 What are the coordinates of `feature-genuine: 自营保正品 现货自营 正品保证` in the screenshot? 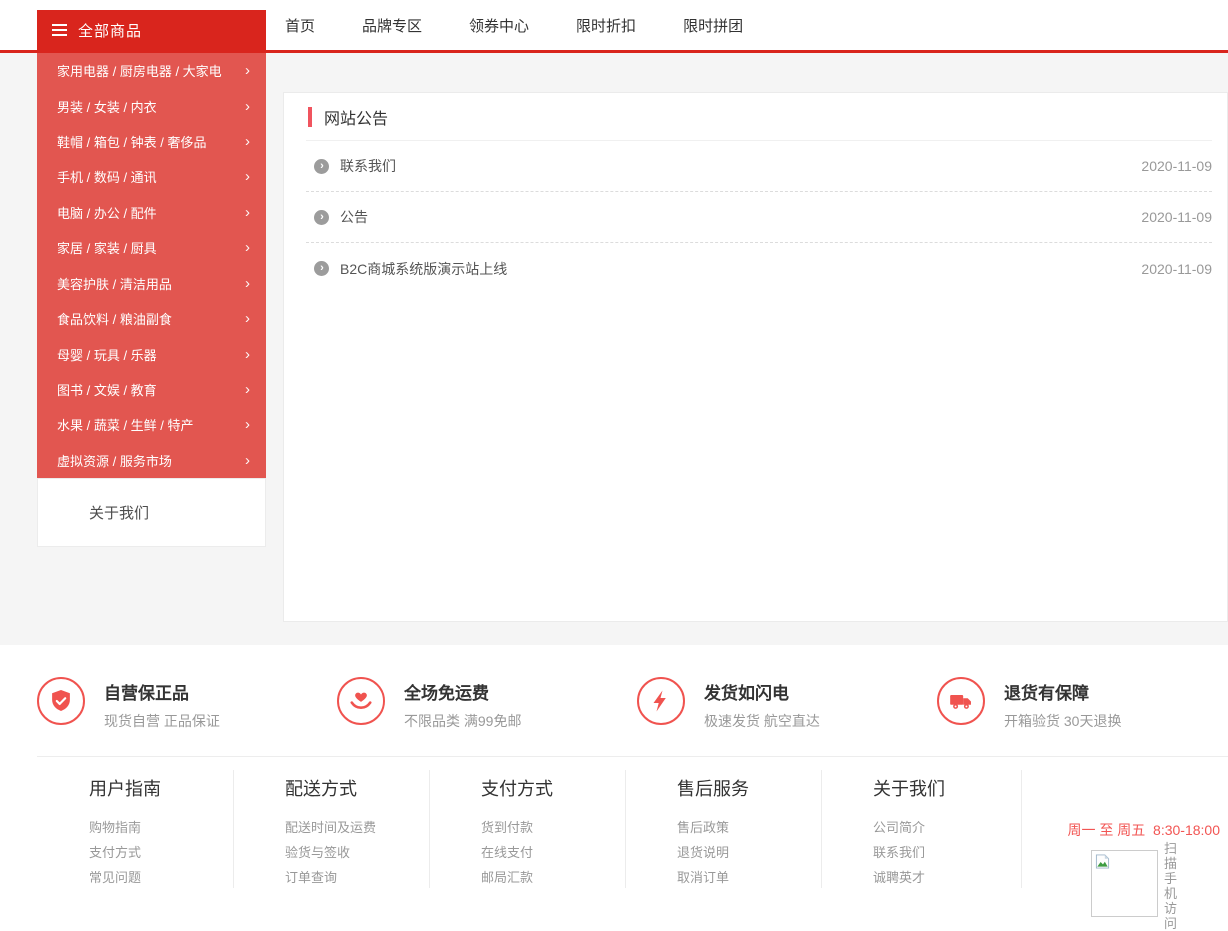 It's located at (128, 704).